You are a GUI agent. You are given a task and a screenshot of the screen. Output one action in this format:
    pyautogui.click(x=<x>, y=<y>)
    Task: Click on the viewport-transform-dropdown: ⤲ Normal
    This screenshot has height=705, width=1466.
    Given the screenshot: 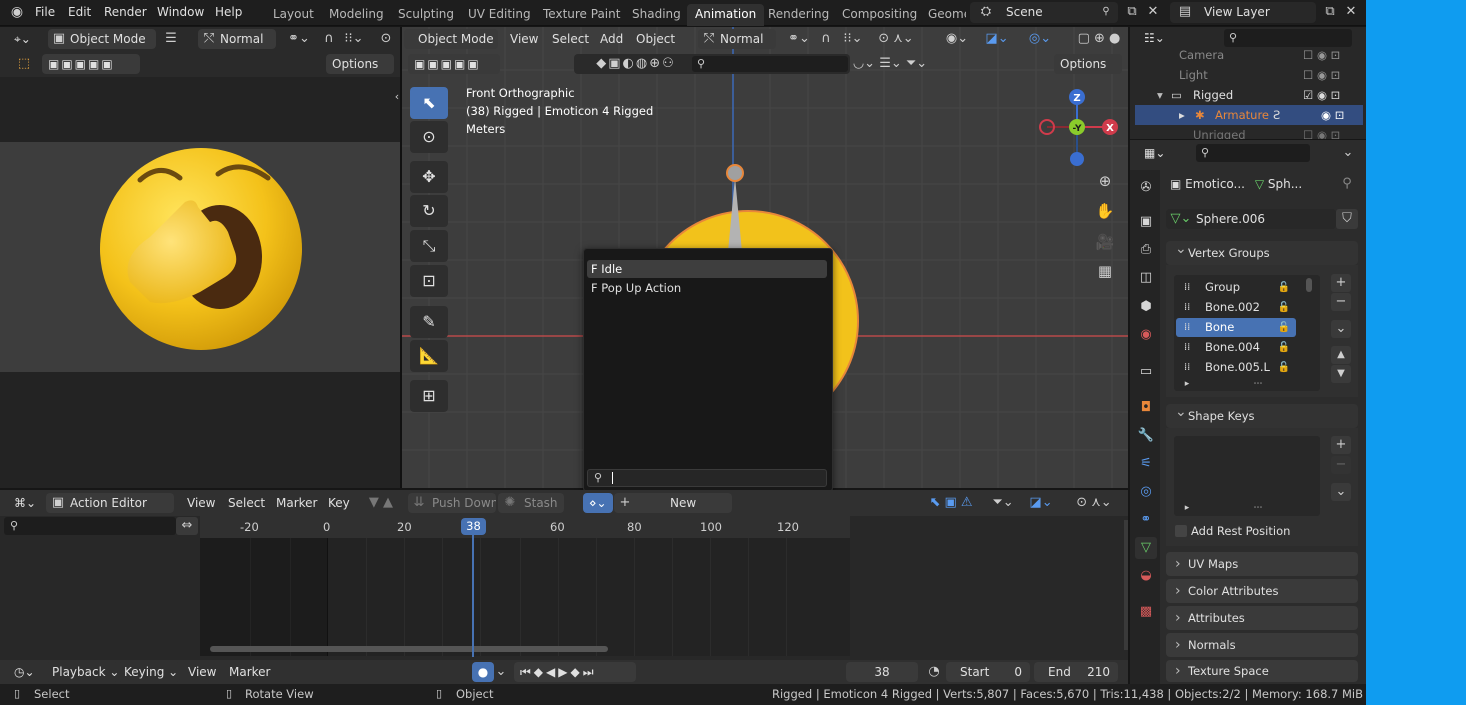 What is the action you would take?
    pyautogui.click(x=737, y=39)
    